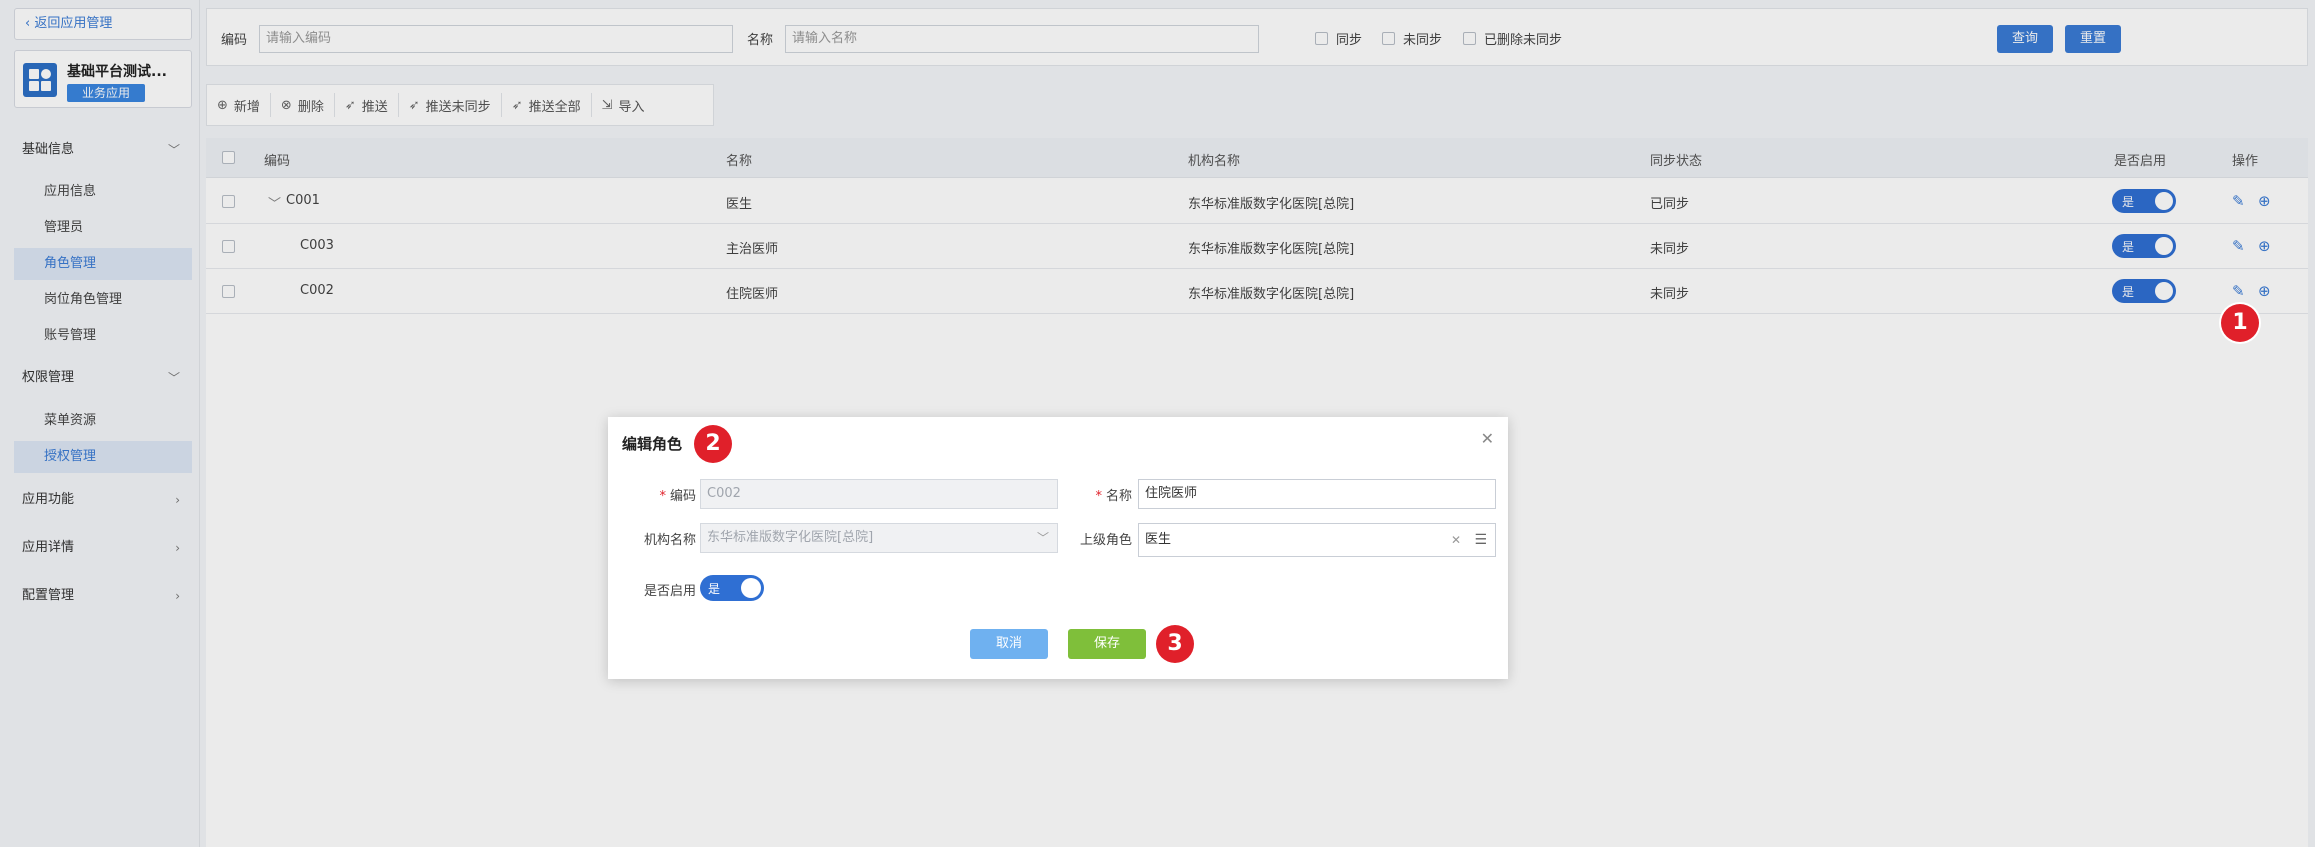  I want to click on name-field: 住院医师, so click(1317, 494).